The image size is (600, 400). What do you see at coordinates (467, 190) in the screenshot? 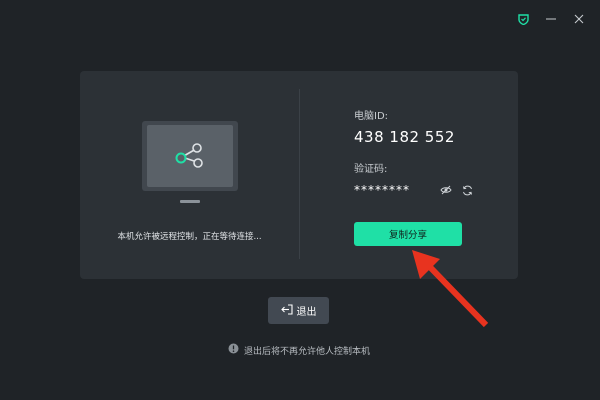
I see `refresh-icon` at bounding box center [467, 190].